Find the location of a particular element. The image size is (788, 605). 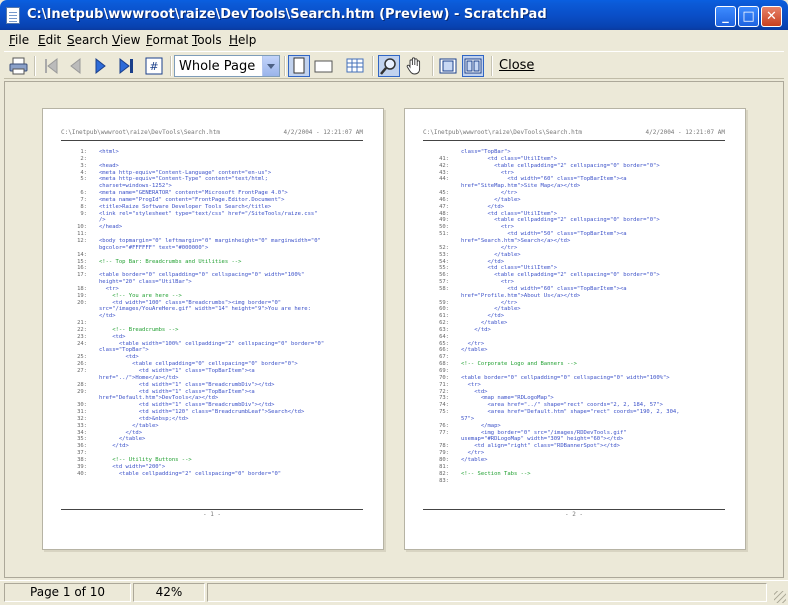

code-line: 55: <td class="UtilItem"> is located at coordinates (575, 268).